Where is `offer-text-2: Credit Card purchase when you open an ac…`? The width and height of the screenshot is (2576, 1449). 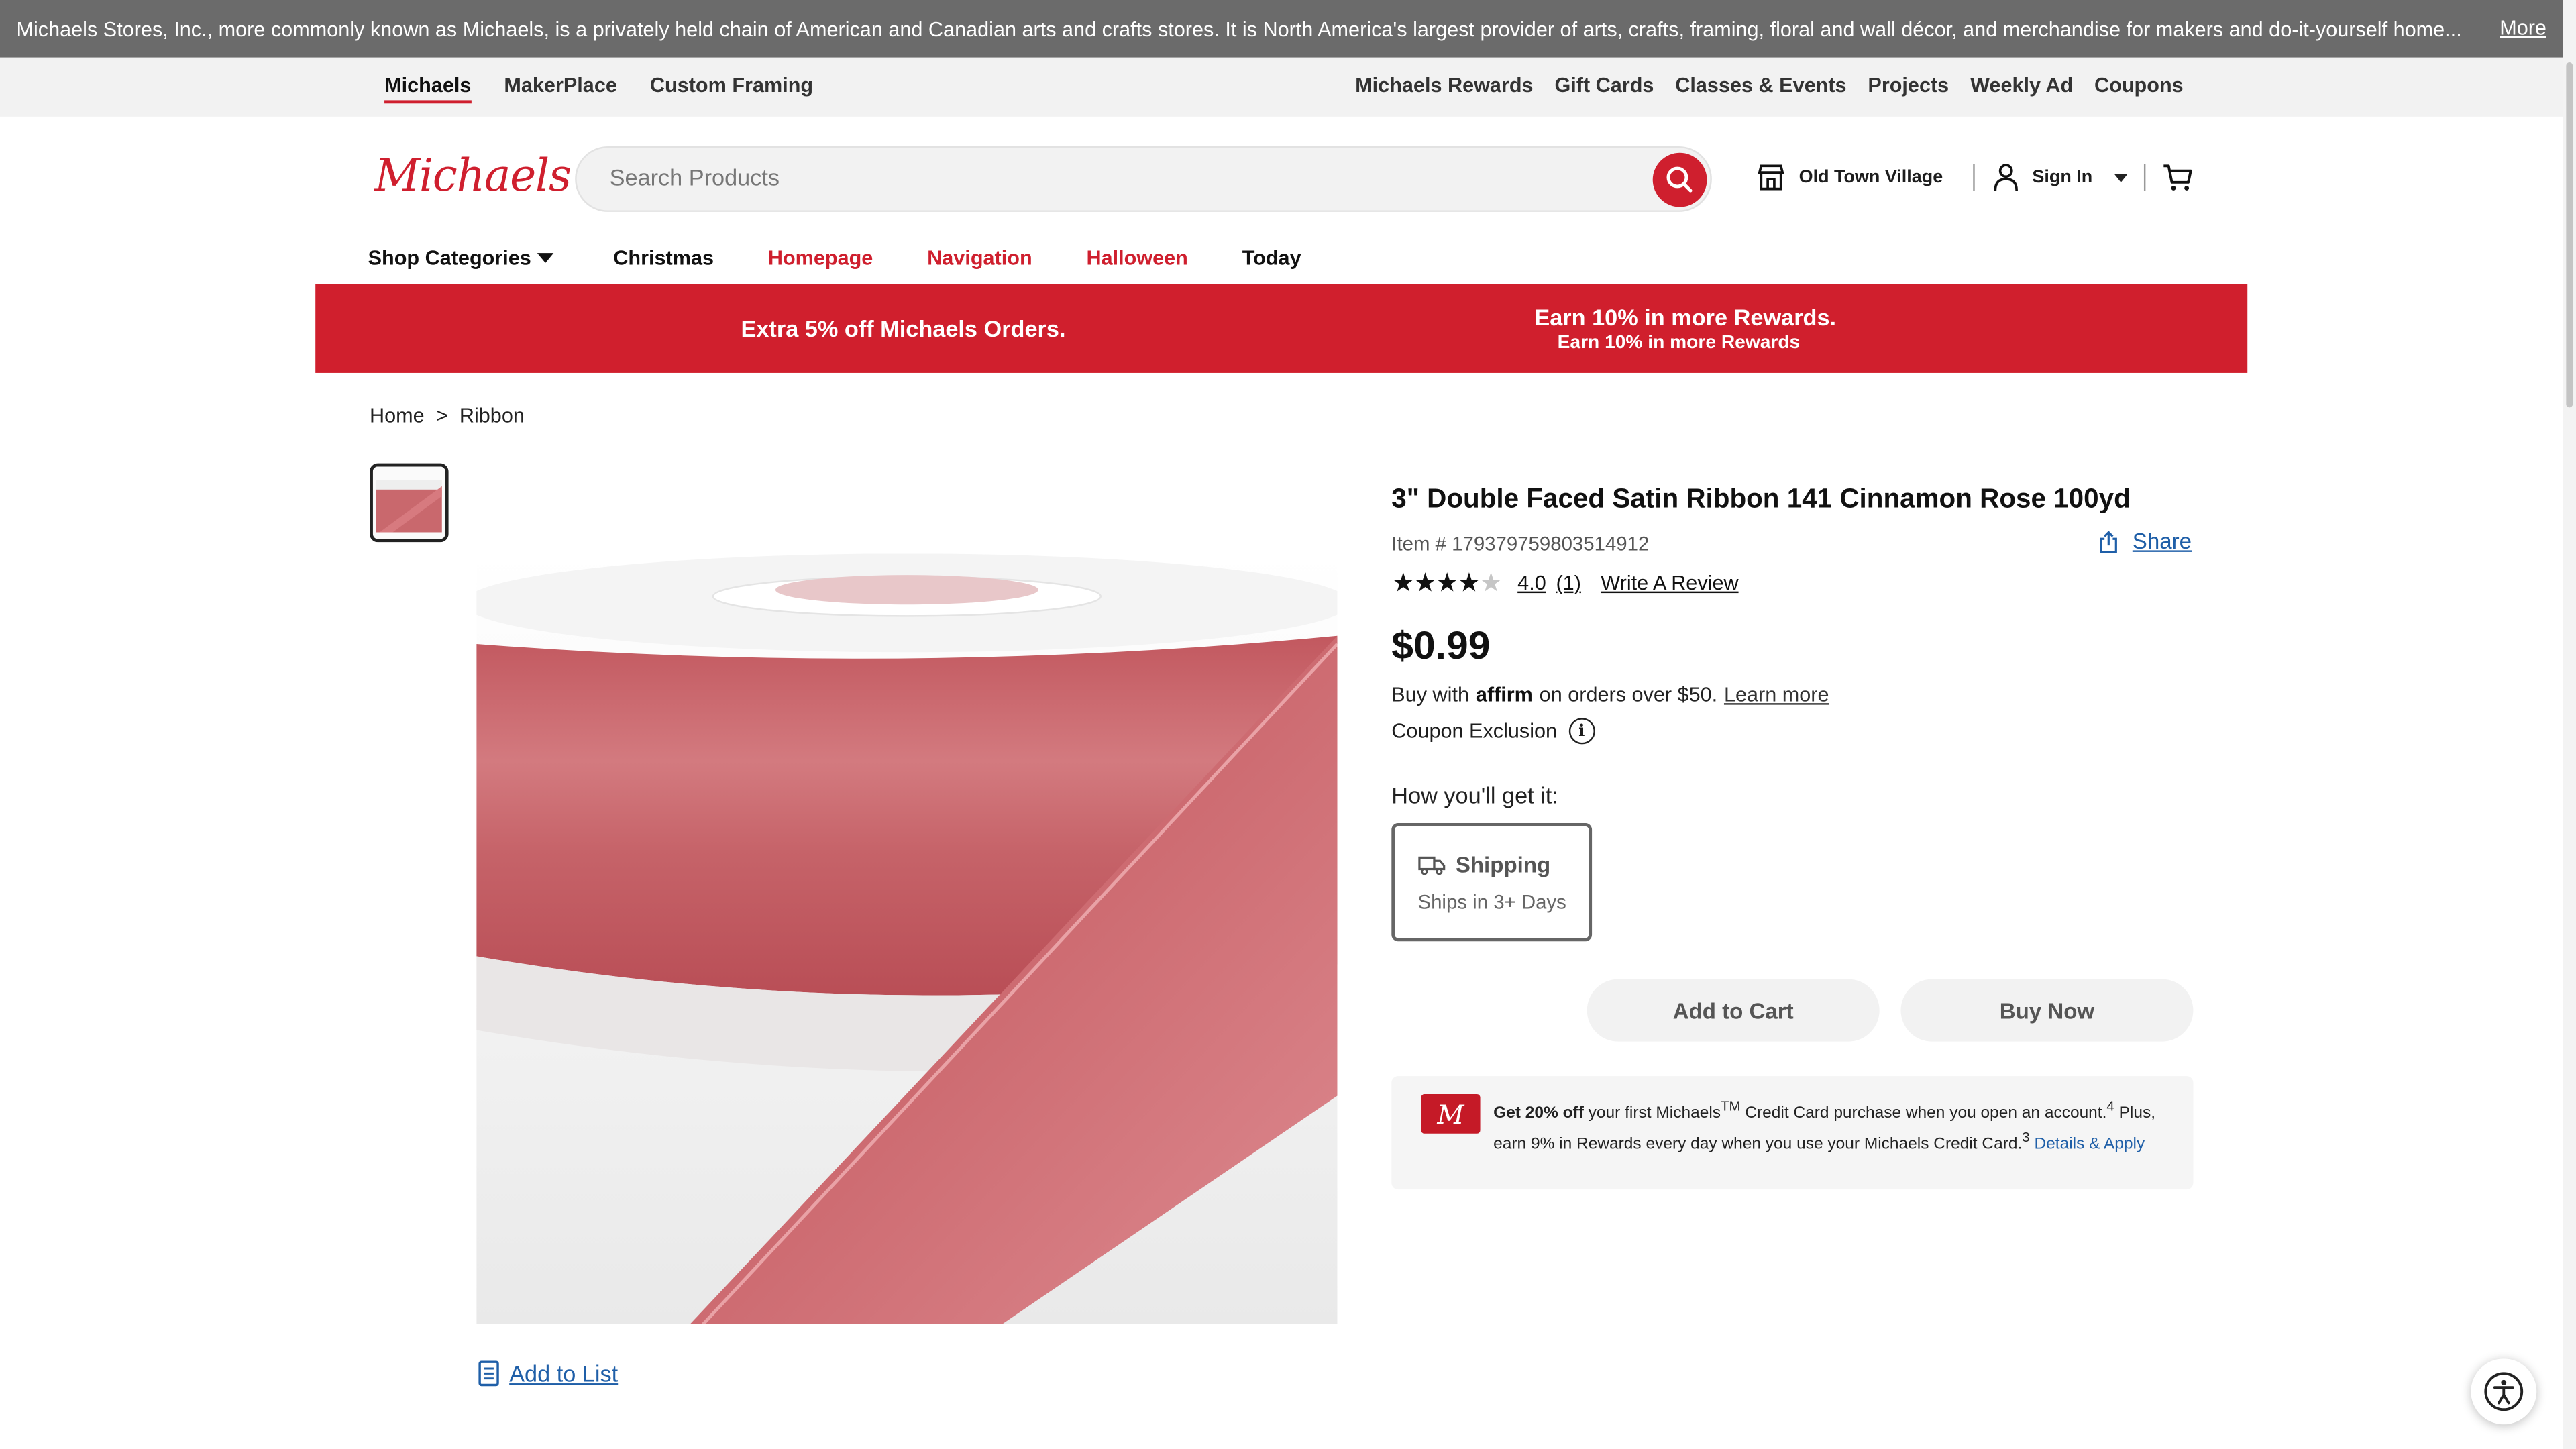 offer-text-2: Credit Card purchase when you open an ac… is located at coordinates (1926, 1113).